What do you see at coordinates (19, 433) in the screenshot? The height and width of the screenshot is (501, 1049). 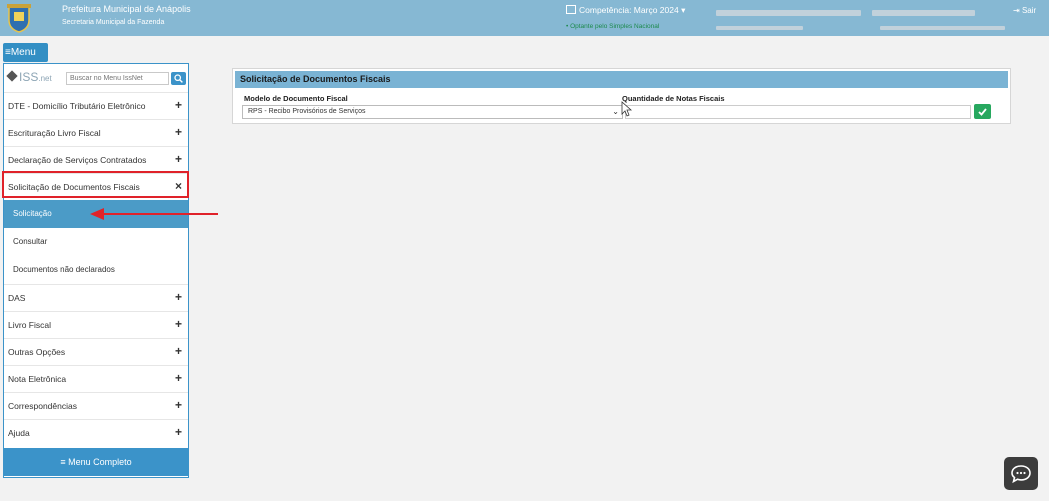 I see `sidebar-item-label: Ajuda` at bounding box center [19, 433].